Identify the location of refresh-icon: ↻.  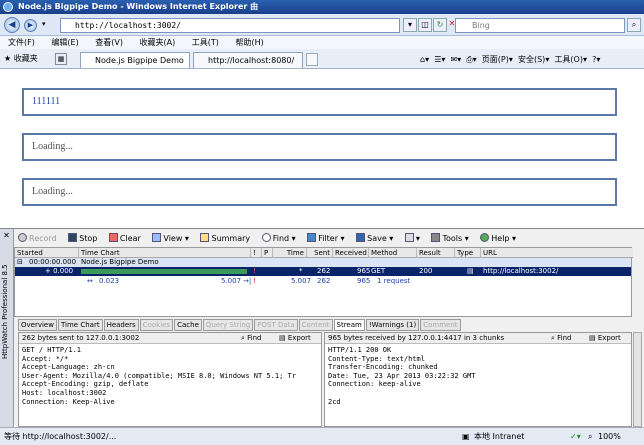
(440, 25).